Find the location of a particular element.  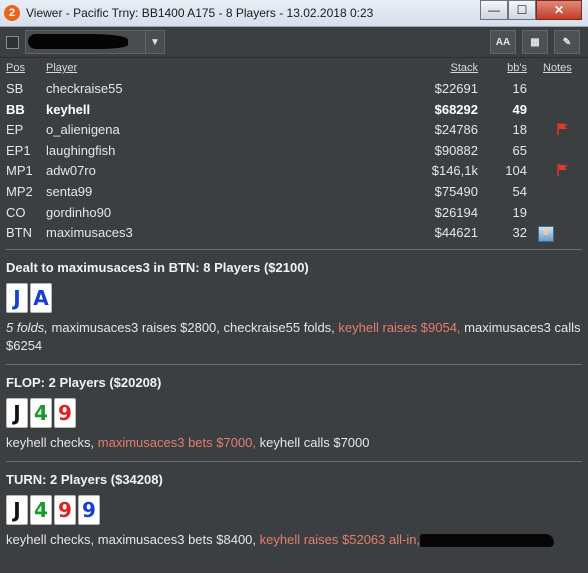

player-stack: $75490 is located at coordinates (456, 191).